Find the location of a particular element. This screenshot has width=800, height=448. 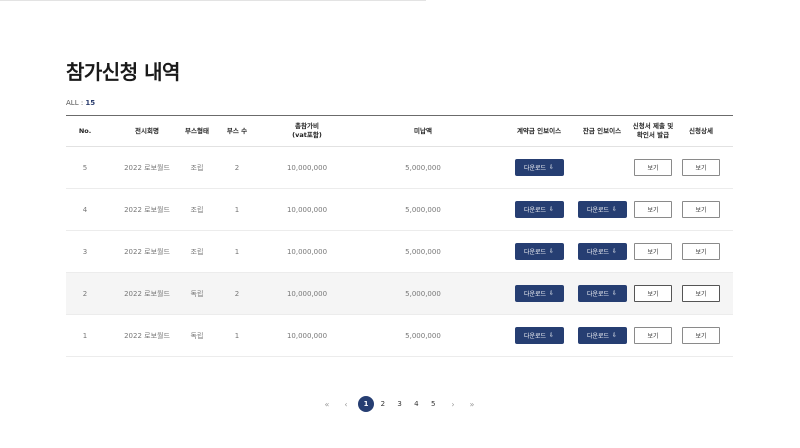

header-booth-type: 부스형태 is located at coordinates (197, 130).